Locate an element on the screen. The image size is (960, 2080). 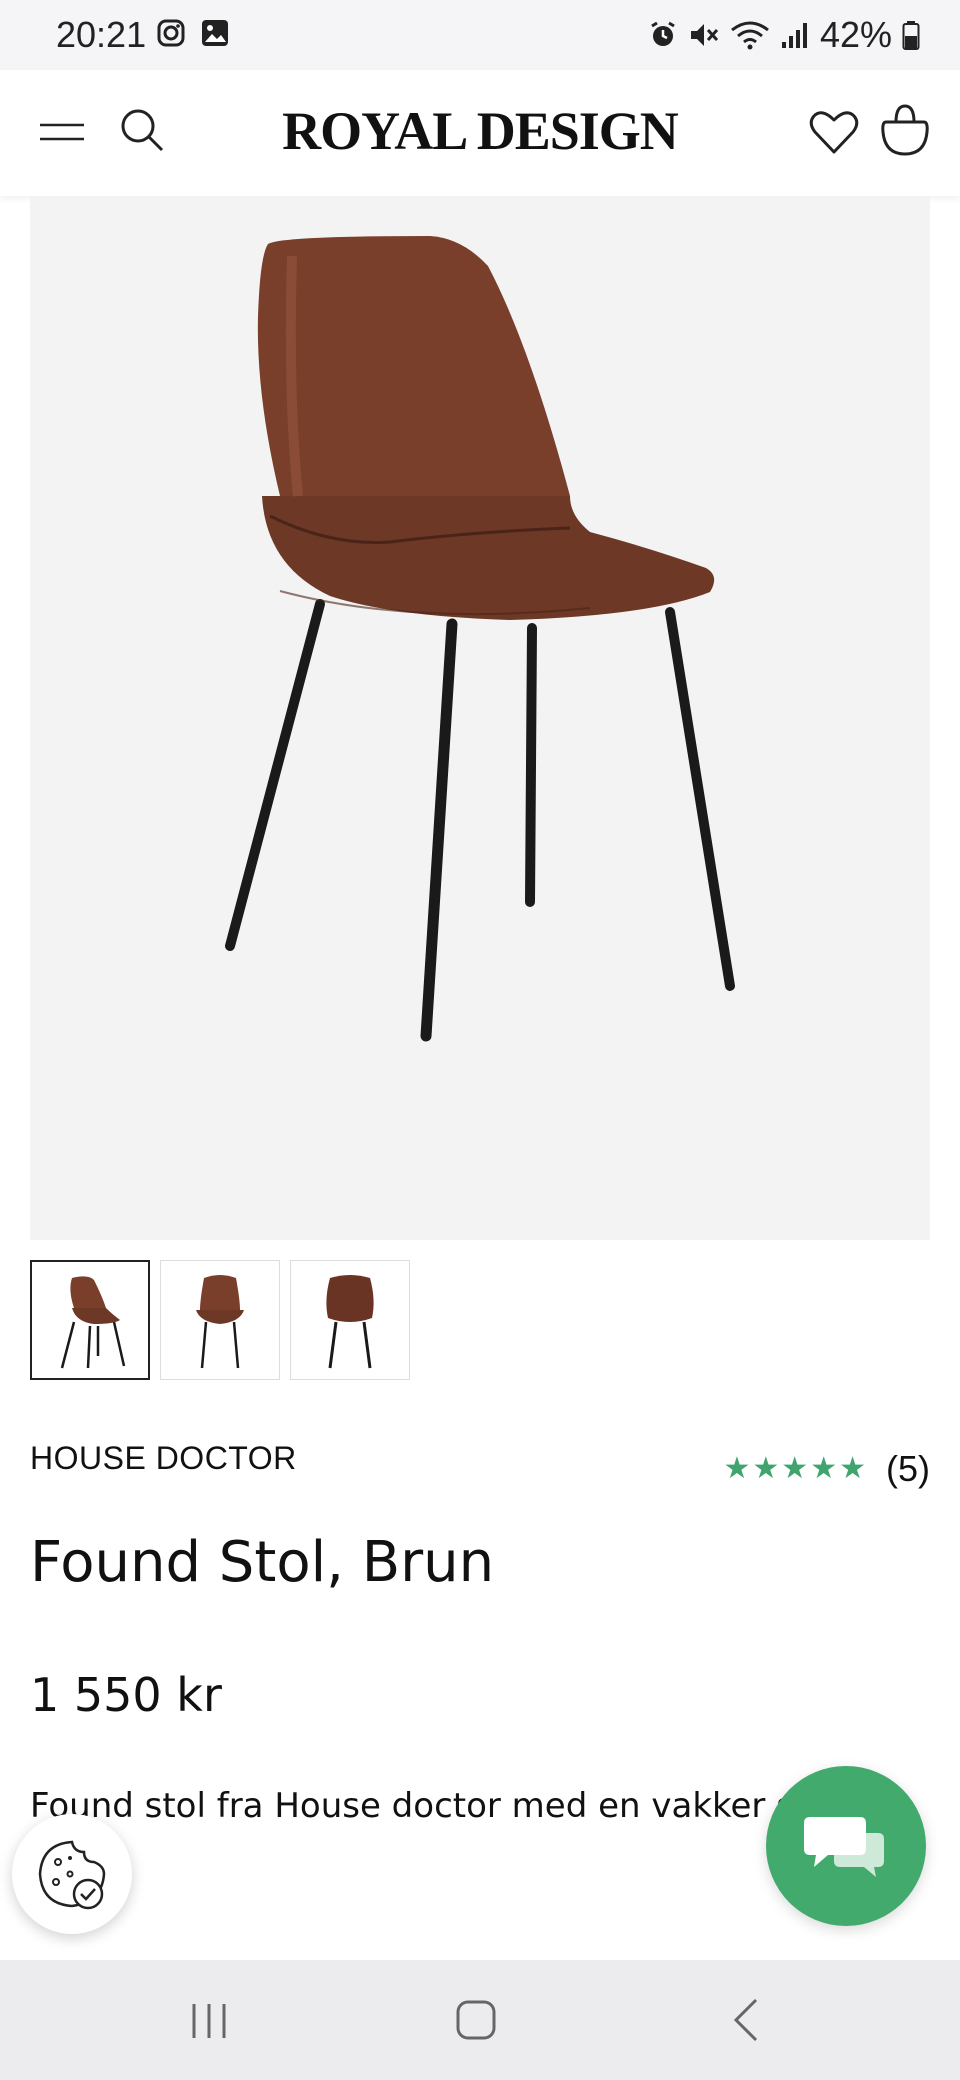
product-title: Found Stol, Brun is located at coordinates (262, 1562).